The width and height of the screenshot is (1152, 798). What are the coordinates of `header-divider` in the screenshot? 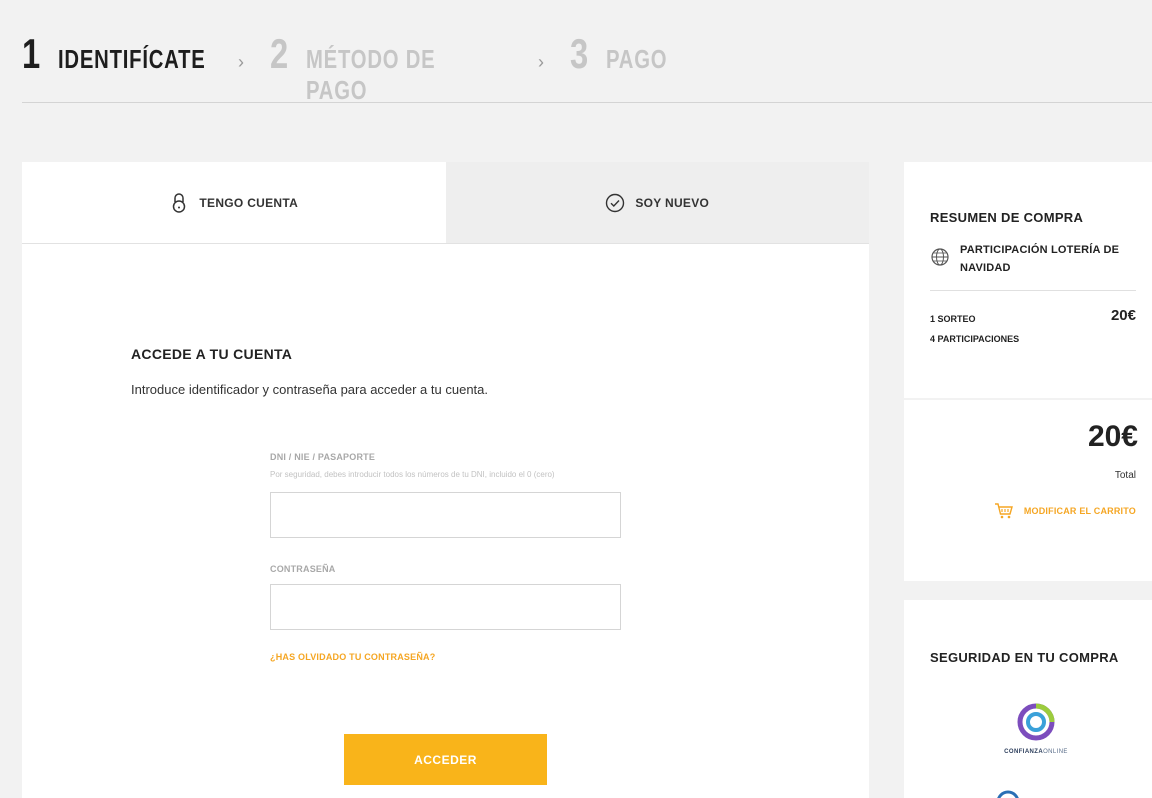 It's located at (587, 102).